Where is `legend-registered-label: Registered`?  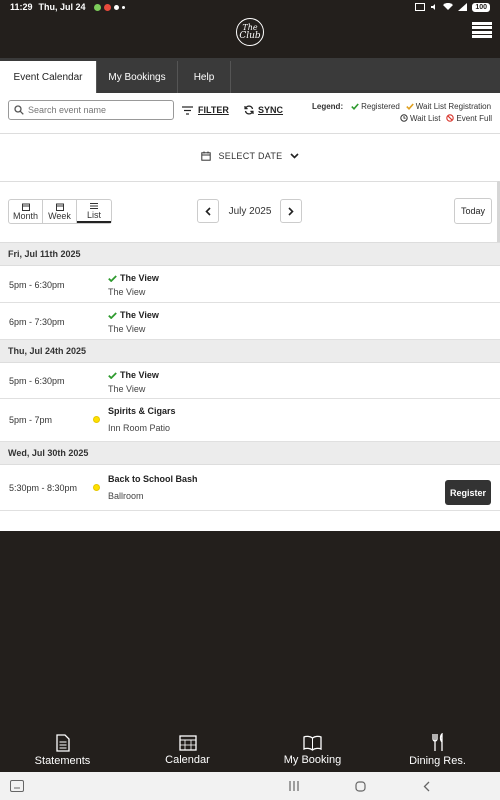 legend-registered-label: Registered is located at coordinates (380, 106).